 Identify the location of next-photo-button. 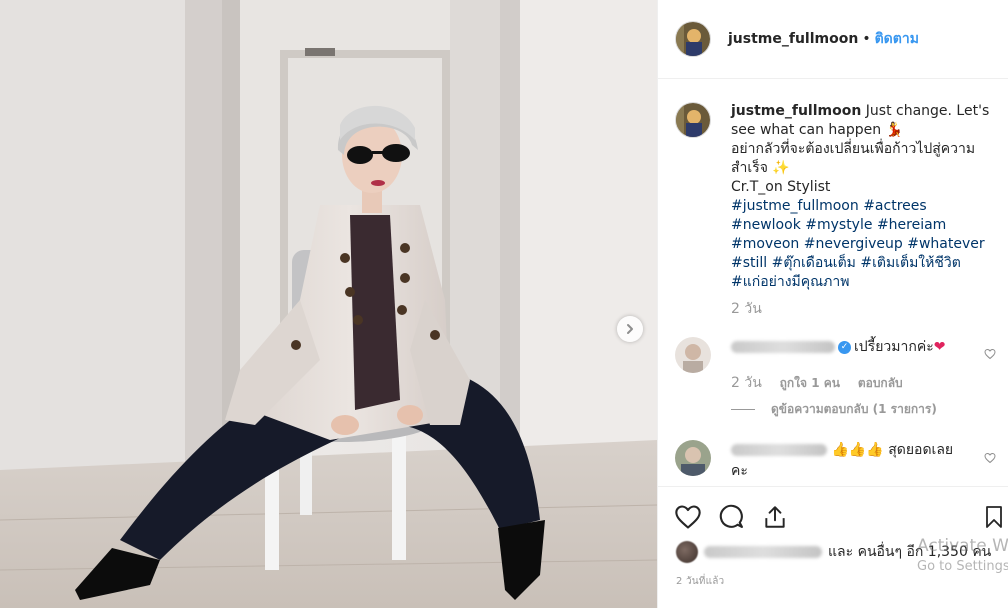
(630, 329).